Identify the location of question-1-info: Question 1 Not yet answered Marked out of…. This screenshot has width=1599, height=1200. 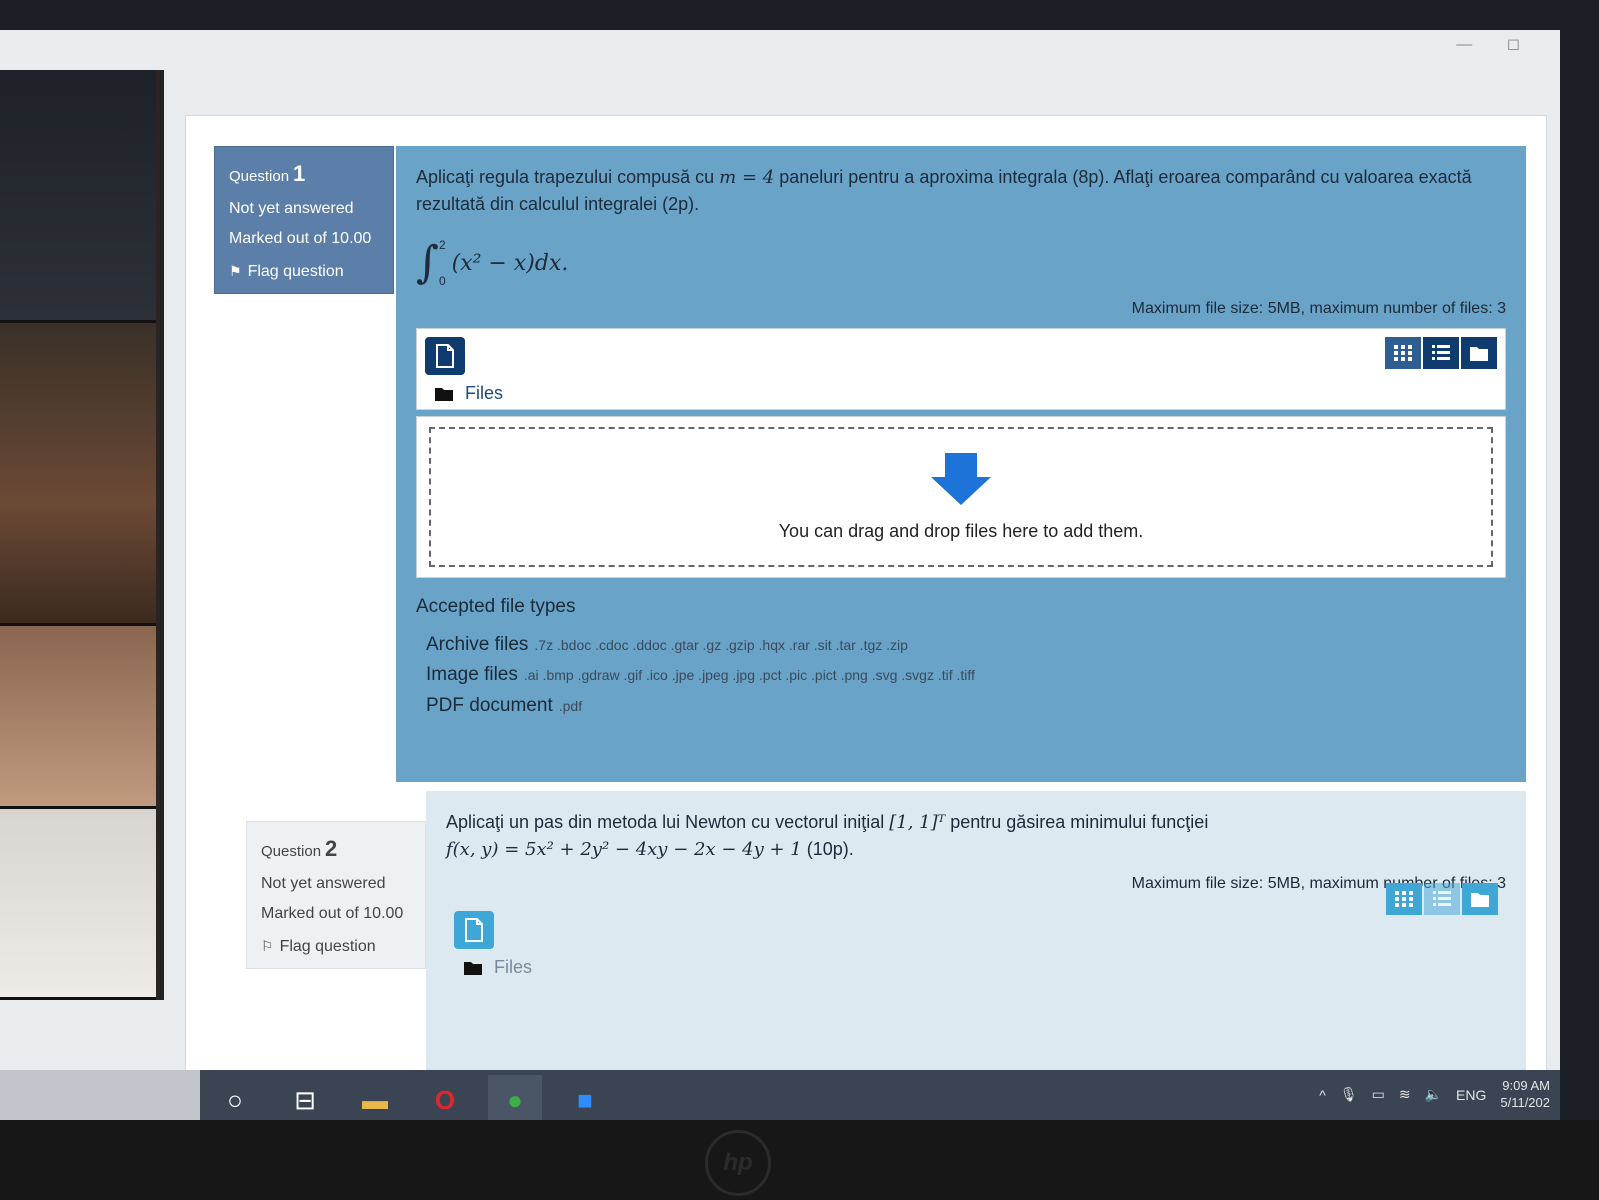
(304, 220).